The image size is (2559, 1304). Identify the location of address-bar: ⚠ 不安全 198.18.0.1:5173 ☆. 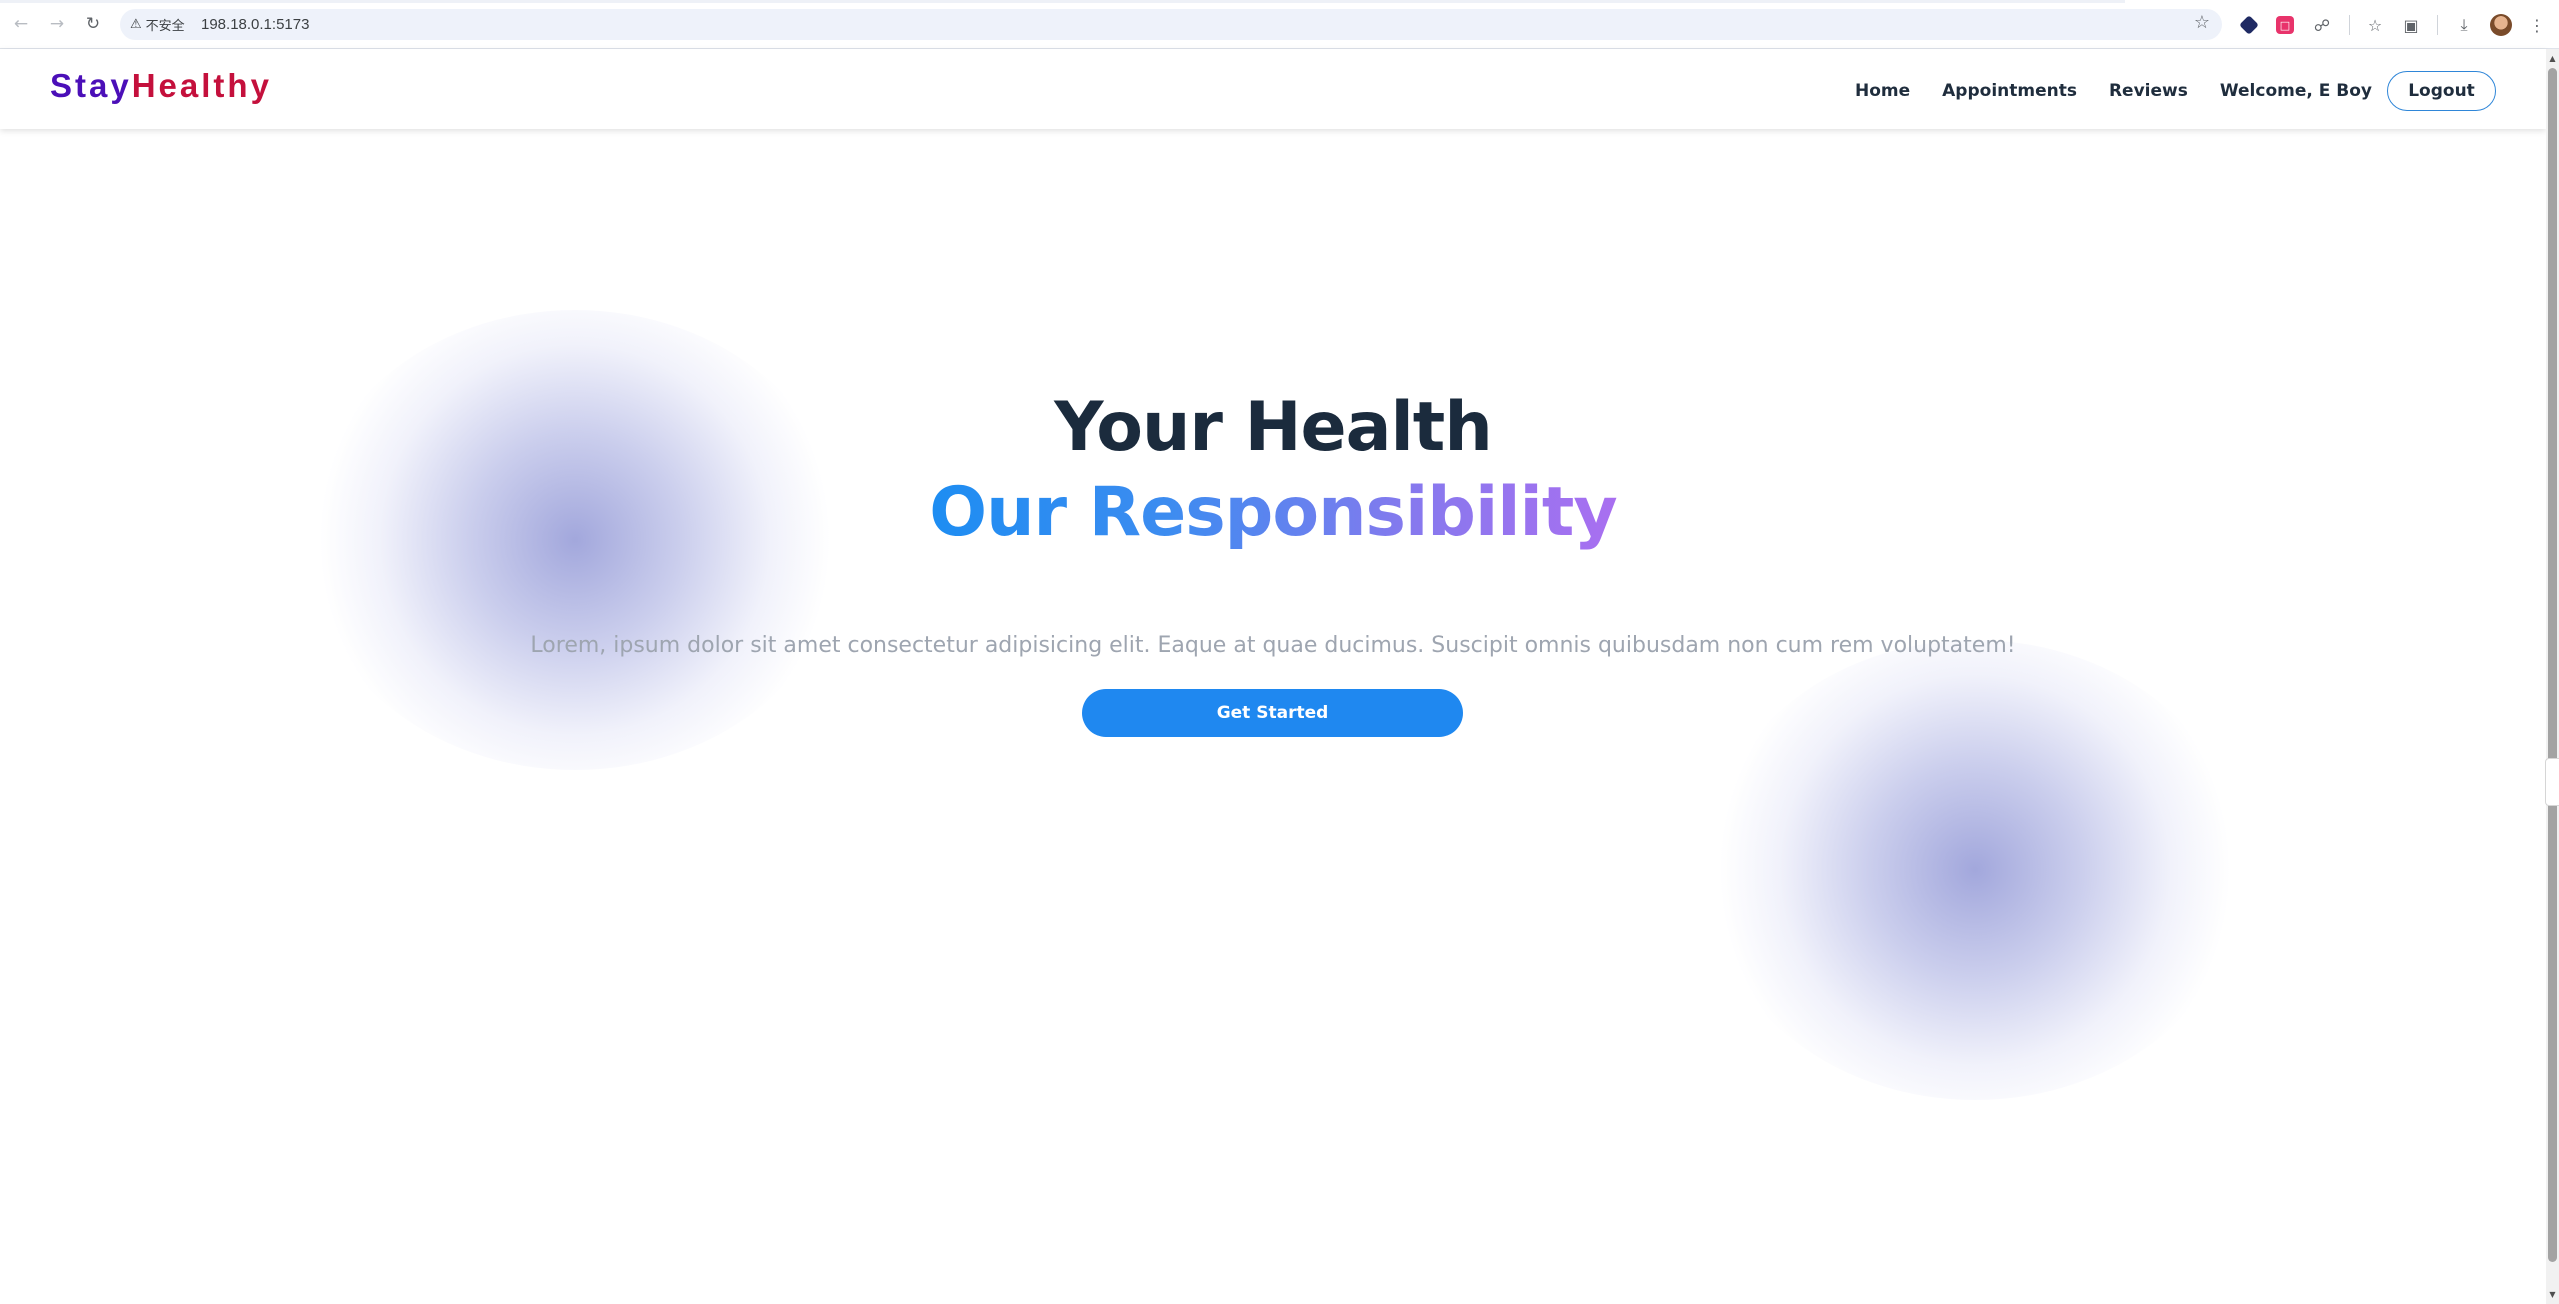
(1171, 24).